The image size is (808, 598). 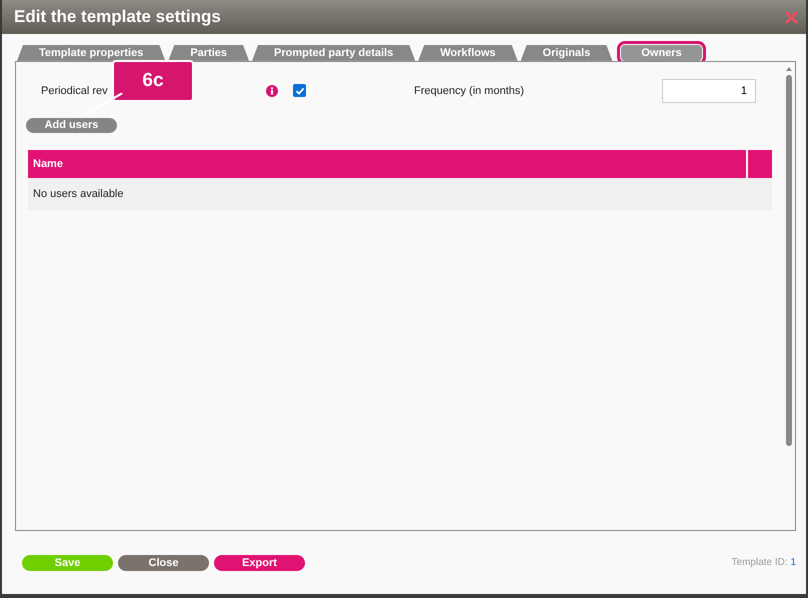 I want to click on tab: Workflows, so click(x=468, y=52).